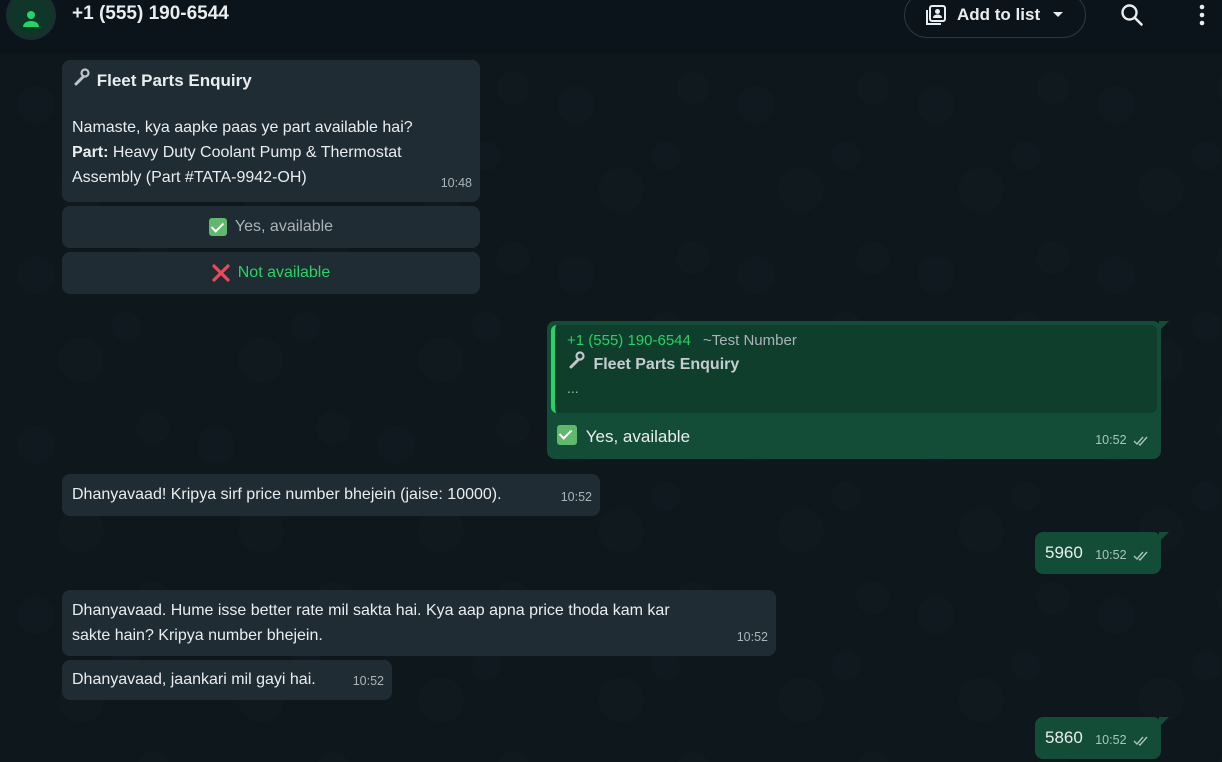 This screenshot has height=762, width=1222. Describe the element at coordinates (1064, 552) in the screenshot. I see `message-text: 5960` at that location.